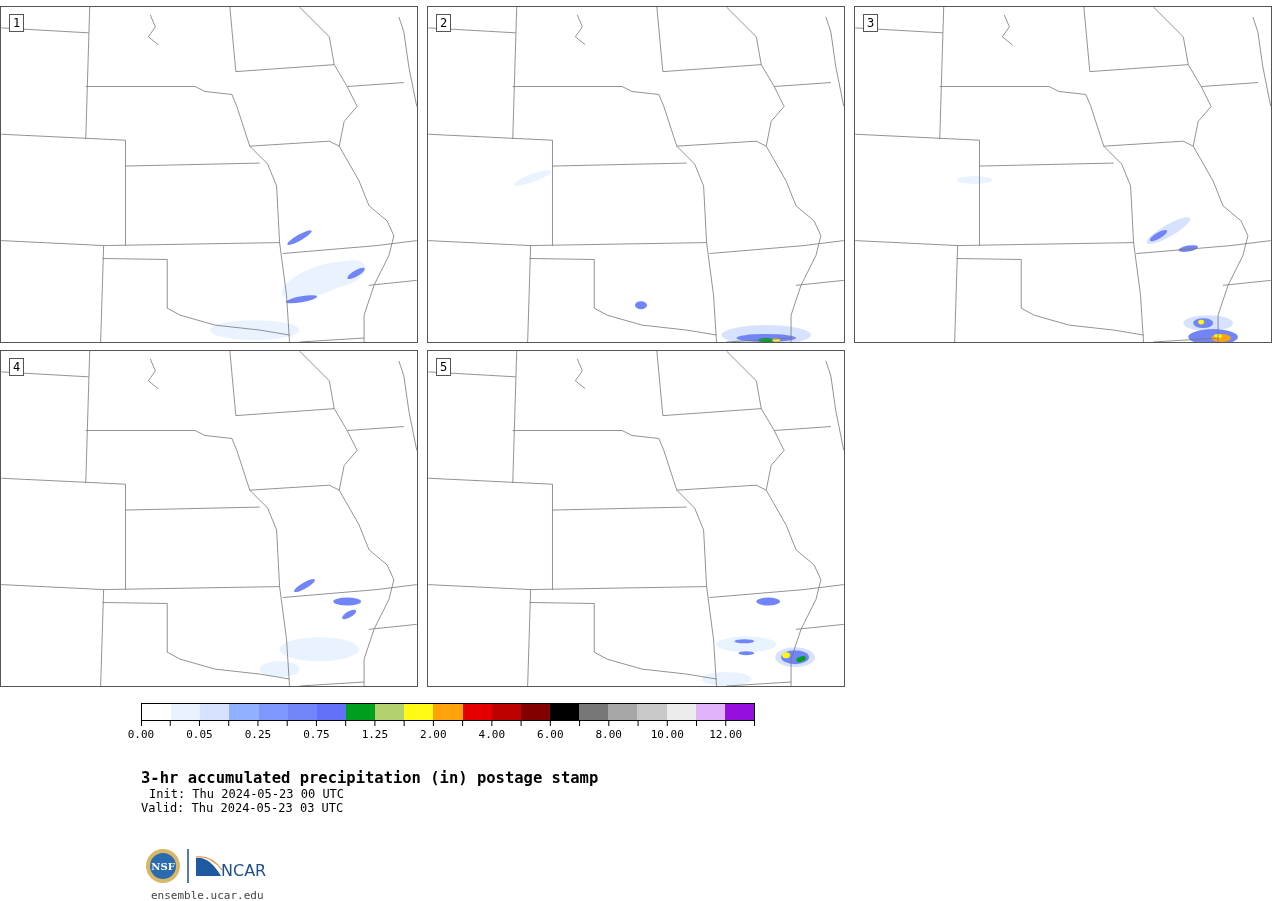  Describe the element at coordinates (199, 734) in the screenshot. I see `colorbar-label: 0.05` at that location.